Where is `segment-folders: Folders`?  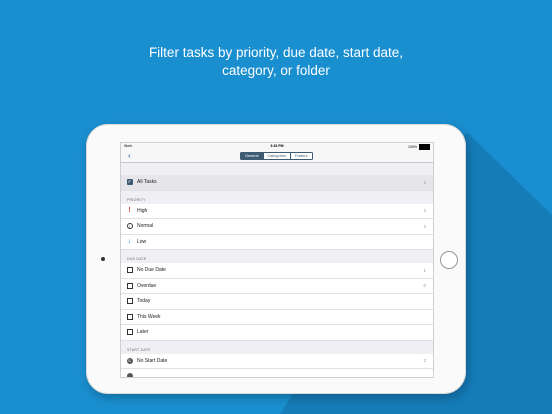 segment-folders: Folders is located at coordinates (301, 156).